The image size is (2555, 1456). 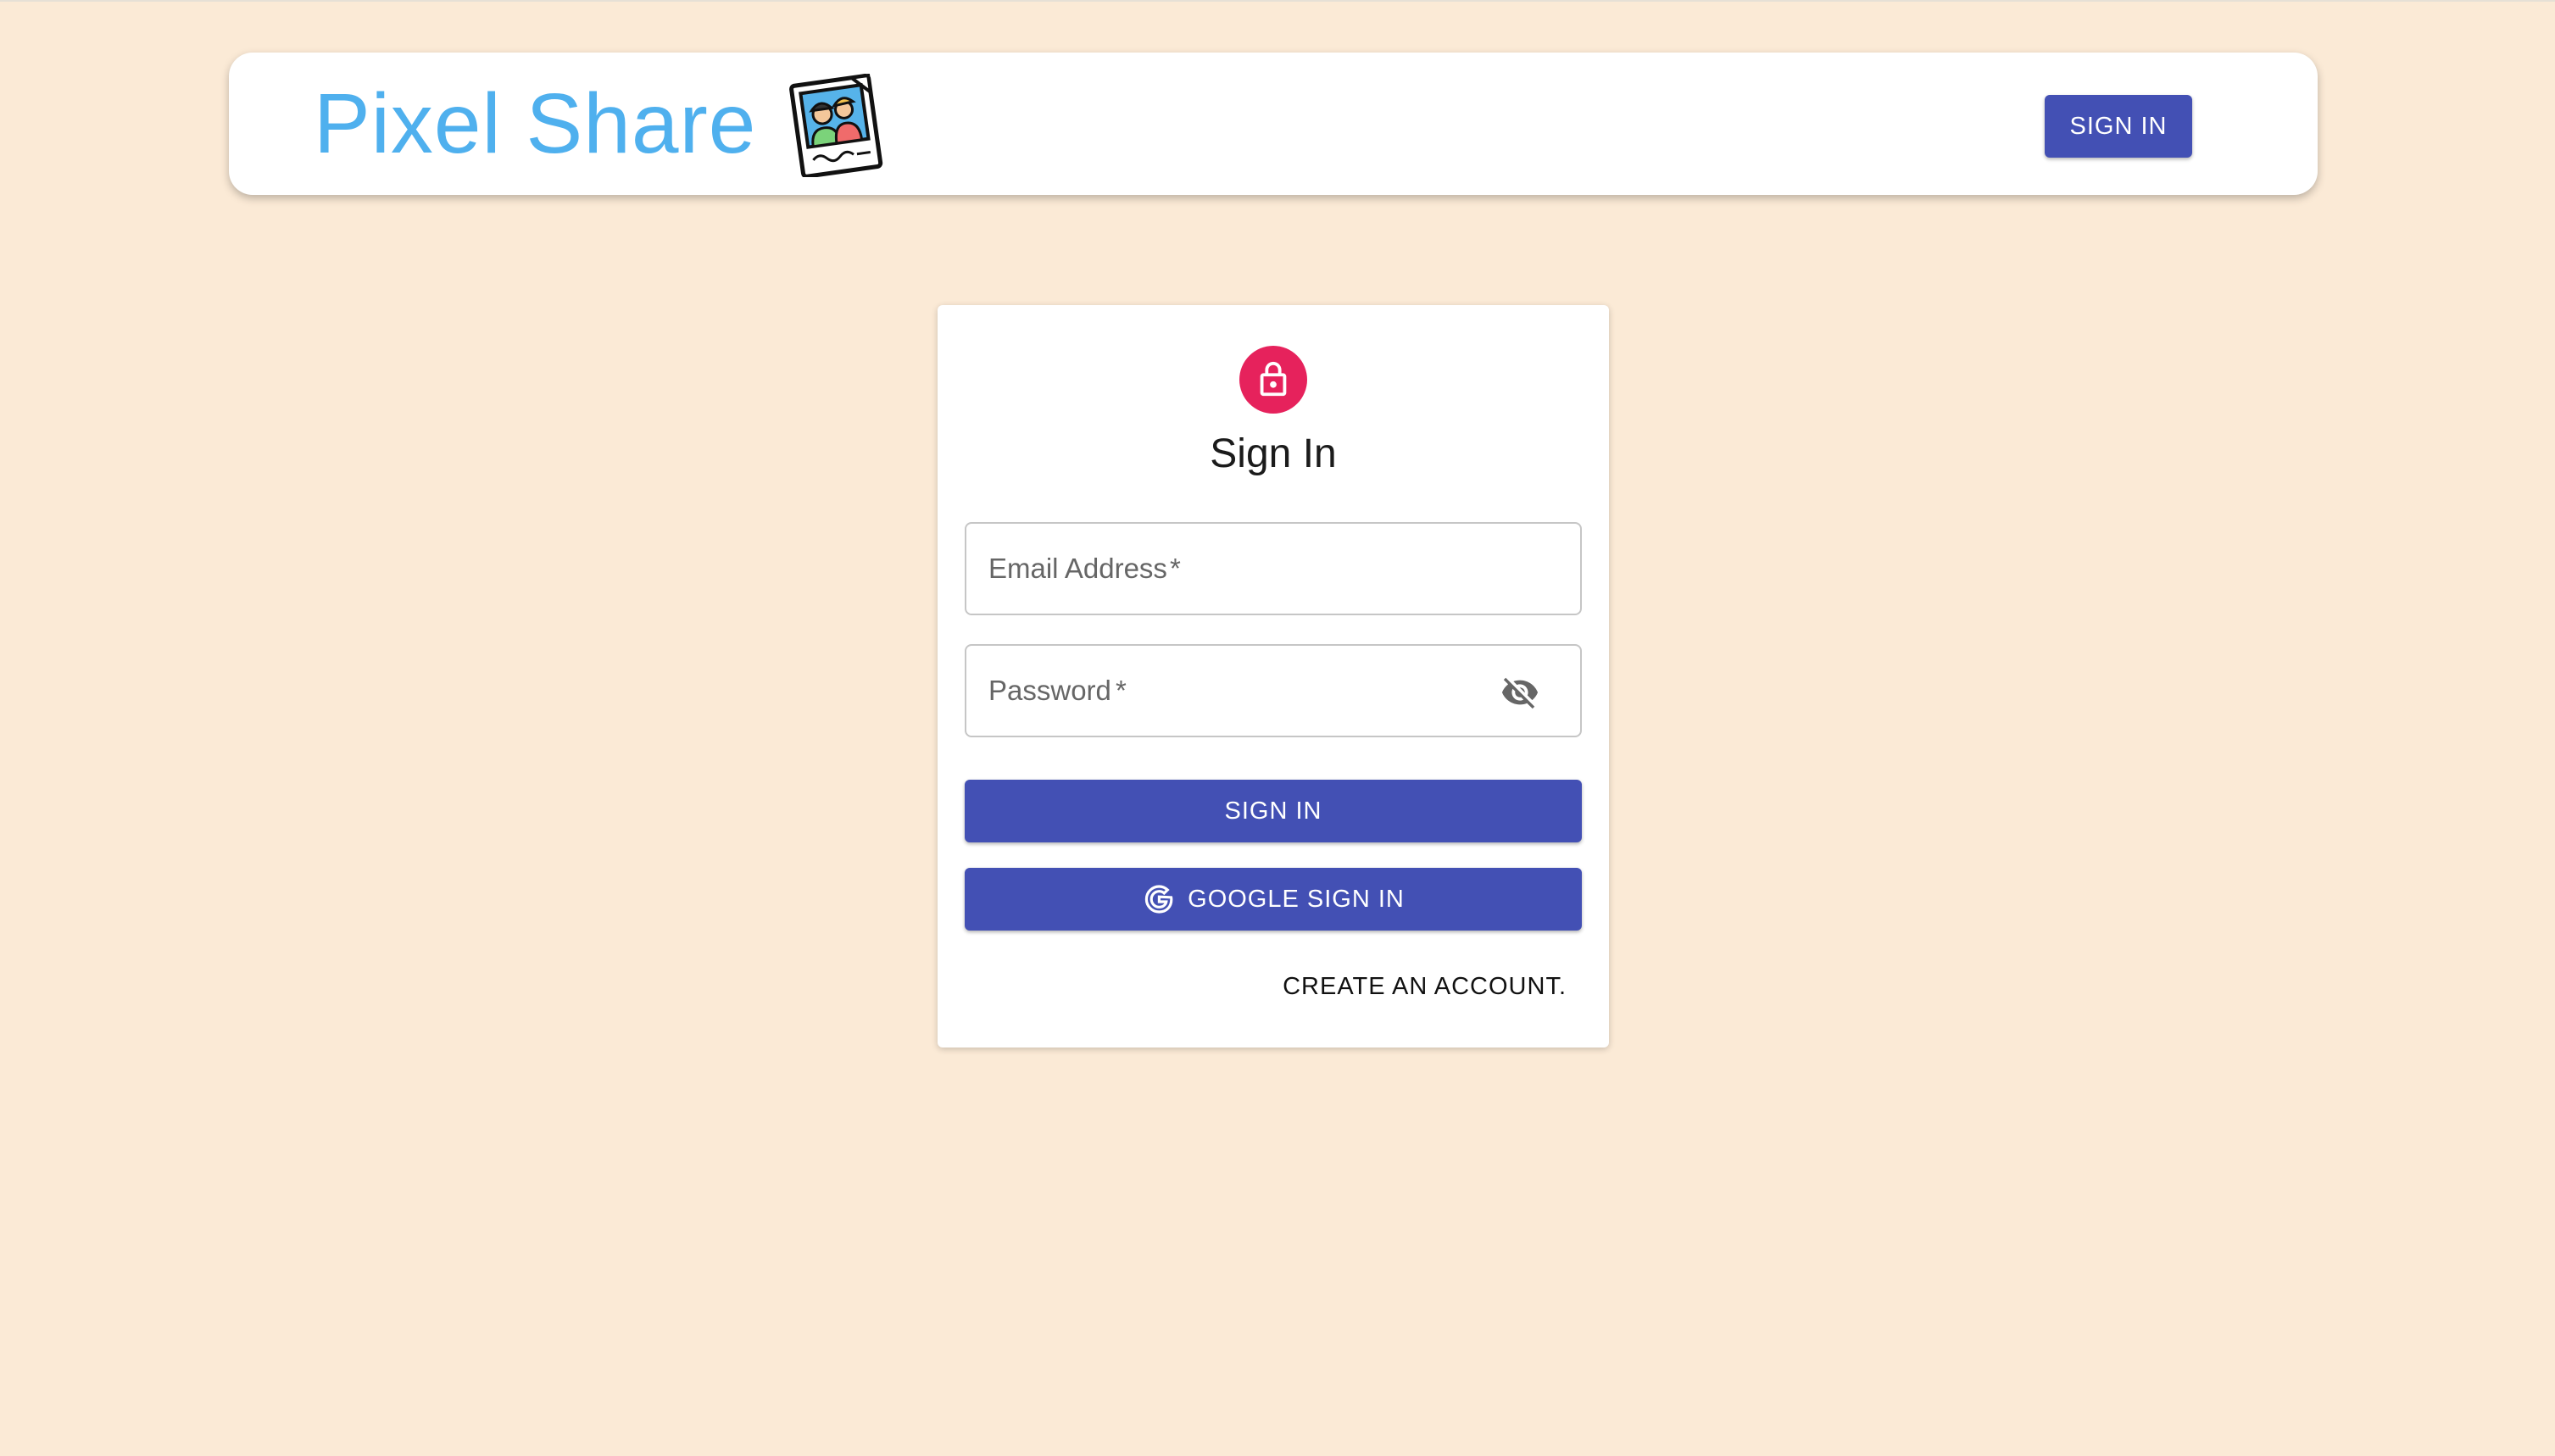 I want to click on google-sign-in-button: GOOGLE SIGN IN, so click(x=1273, y=899).